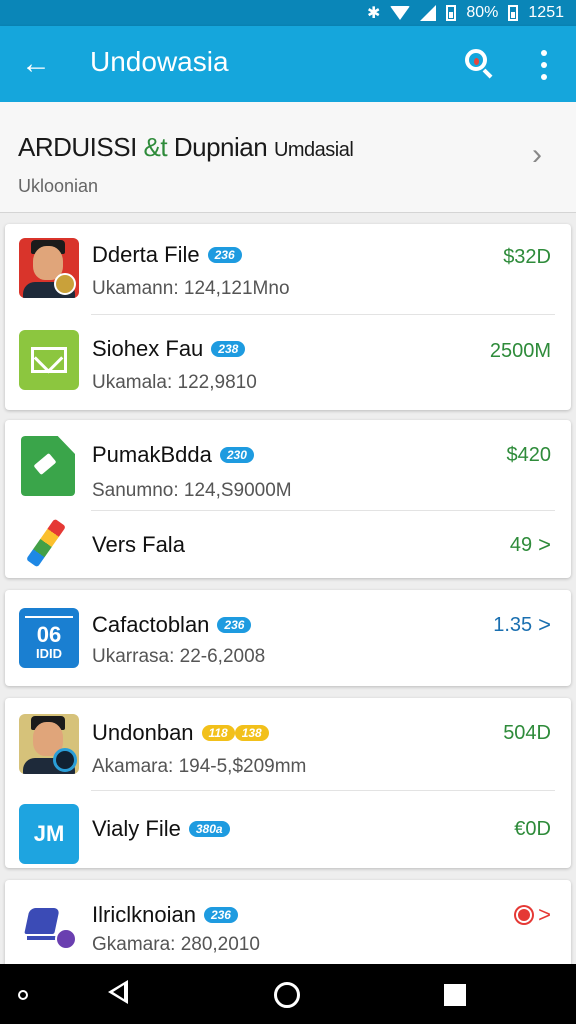  What do you see at coordinates (138, 544) in the screenshot?
I see `item-title: Vers Fala` at bounding box center [138, 544].